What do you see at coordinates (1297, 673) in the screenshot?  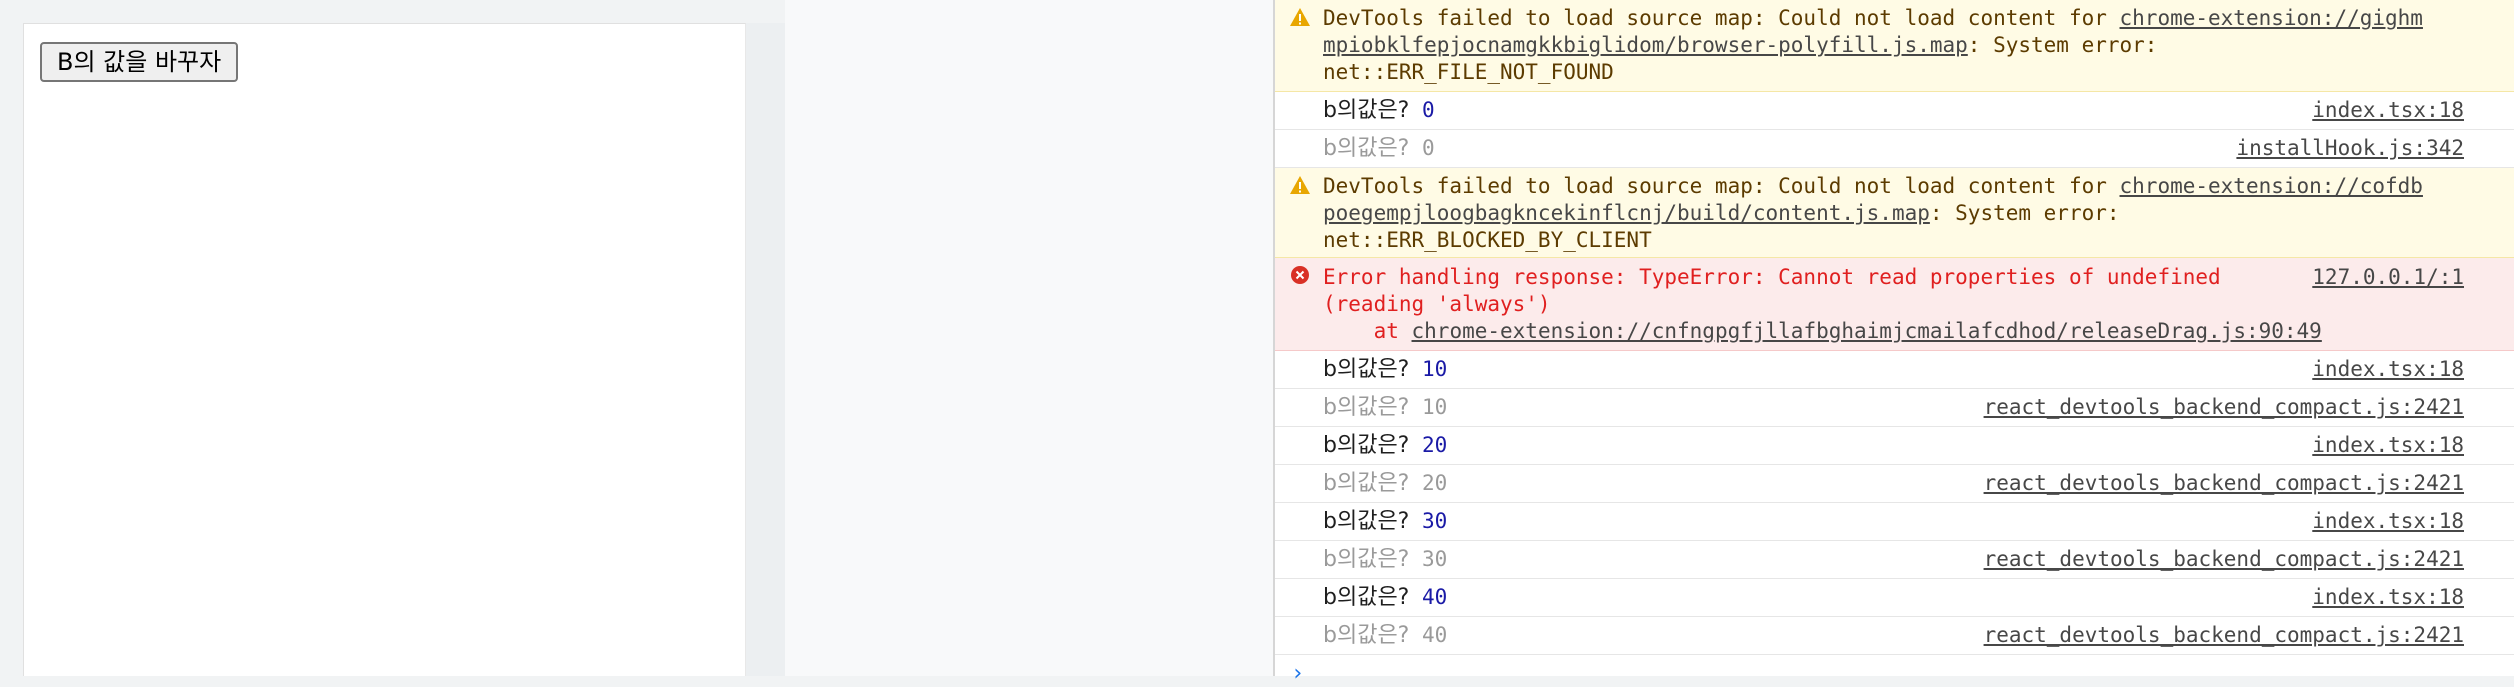 I see `console-prompt: ›` at bounding box center [1297, 673].